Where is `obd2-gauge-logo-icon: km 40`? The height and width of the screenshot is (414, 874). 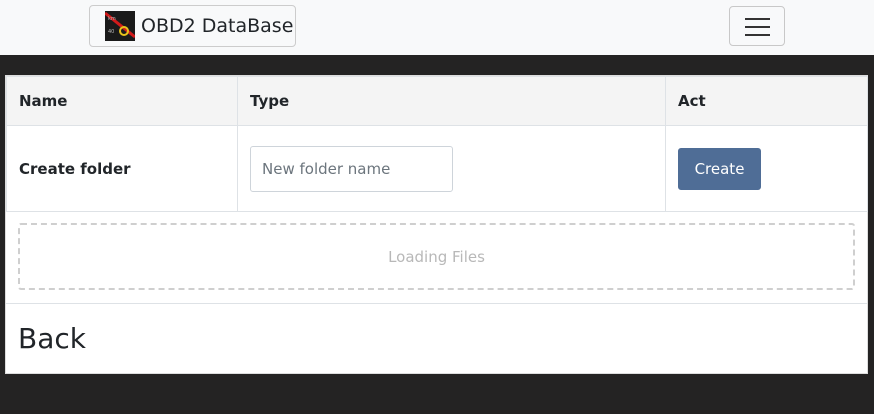
obd2-gauge-logo-icon: km 40 is located at coordinates (120, 26).